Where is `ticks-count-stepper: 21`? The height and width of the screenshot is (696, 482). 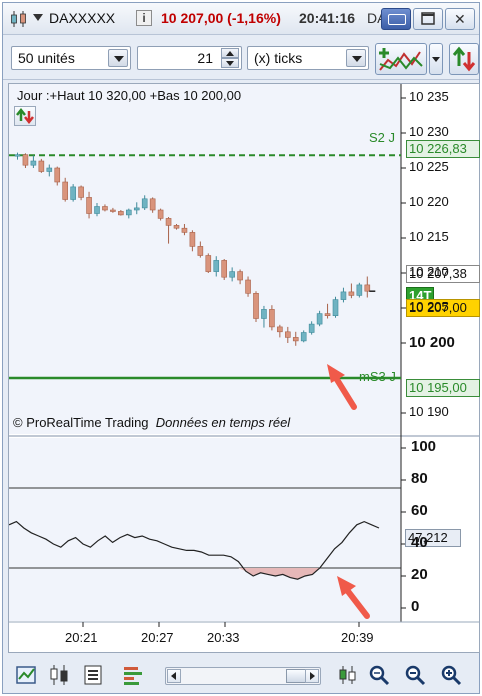
ticks-count-stepper: 21 is located at coordinates (189, 58).